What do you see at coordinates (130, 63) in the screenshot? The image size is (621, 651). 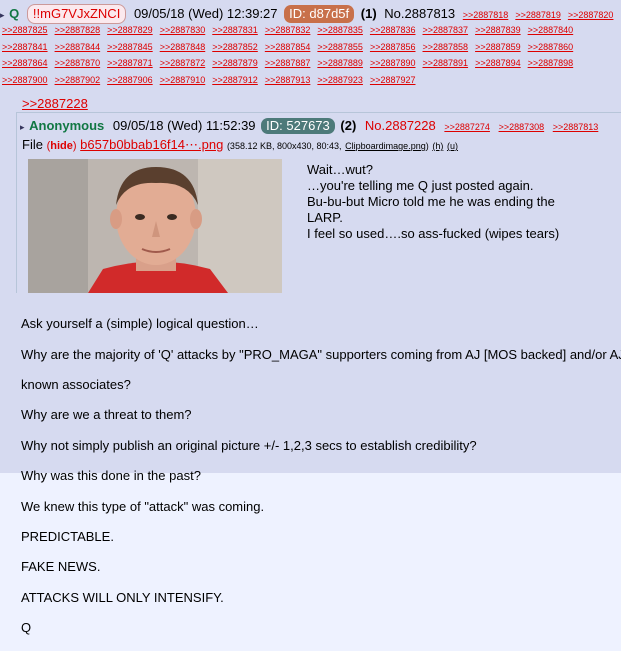 I see `backlink: >>2887871` at bounding box center [130, 63].